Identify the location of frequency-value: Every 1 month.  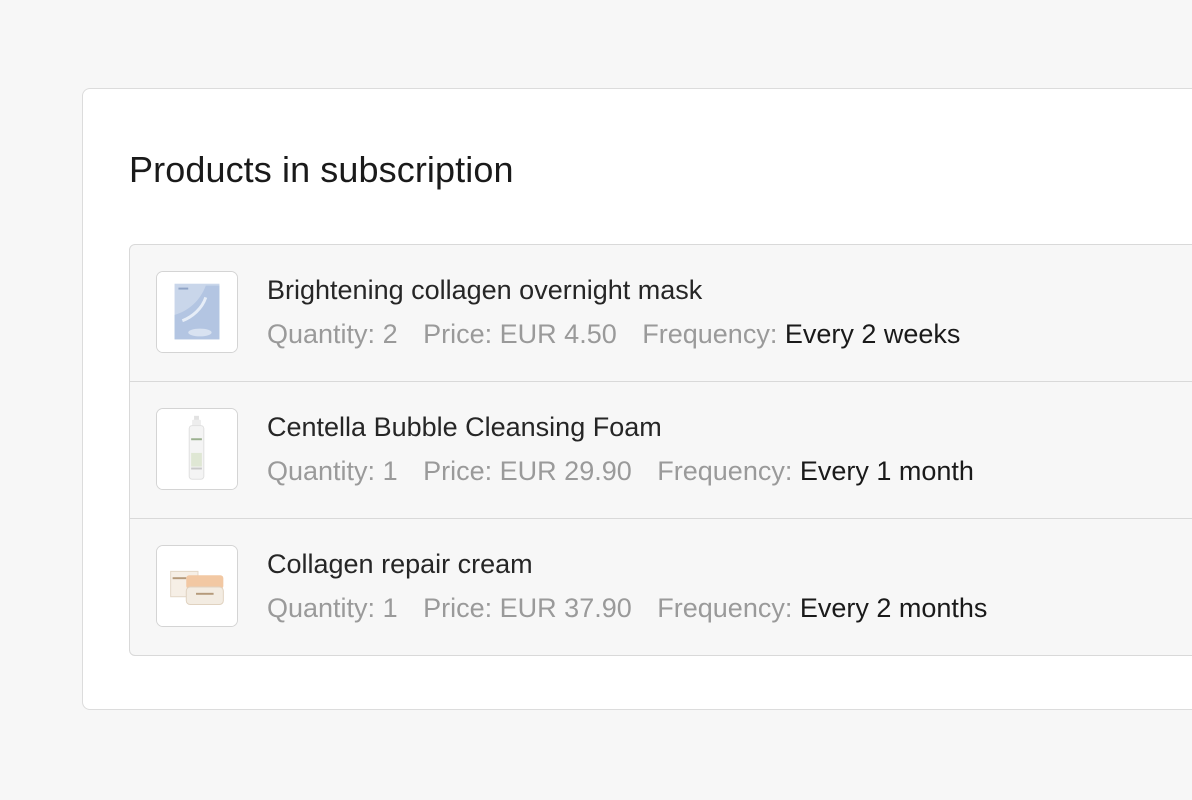
(886, 471).